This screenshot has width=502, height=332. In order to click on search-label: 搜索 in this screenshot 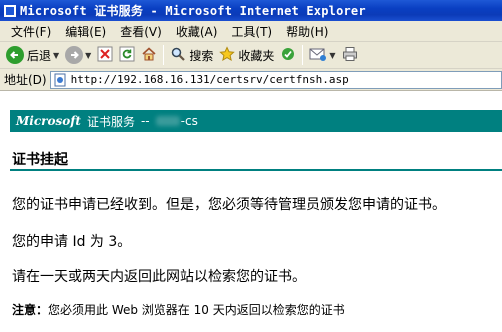, I will do `click(201, 55)`.